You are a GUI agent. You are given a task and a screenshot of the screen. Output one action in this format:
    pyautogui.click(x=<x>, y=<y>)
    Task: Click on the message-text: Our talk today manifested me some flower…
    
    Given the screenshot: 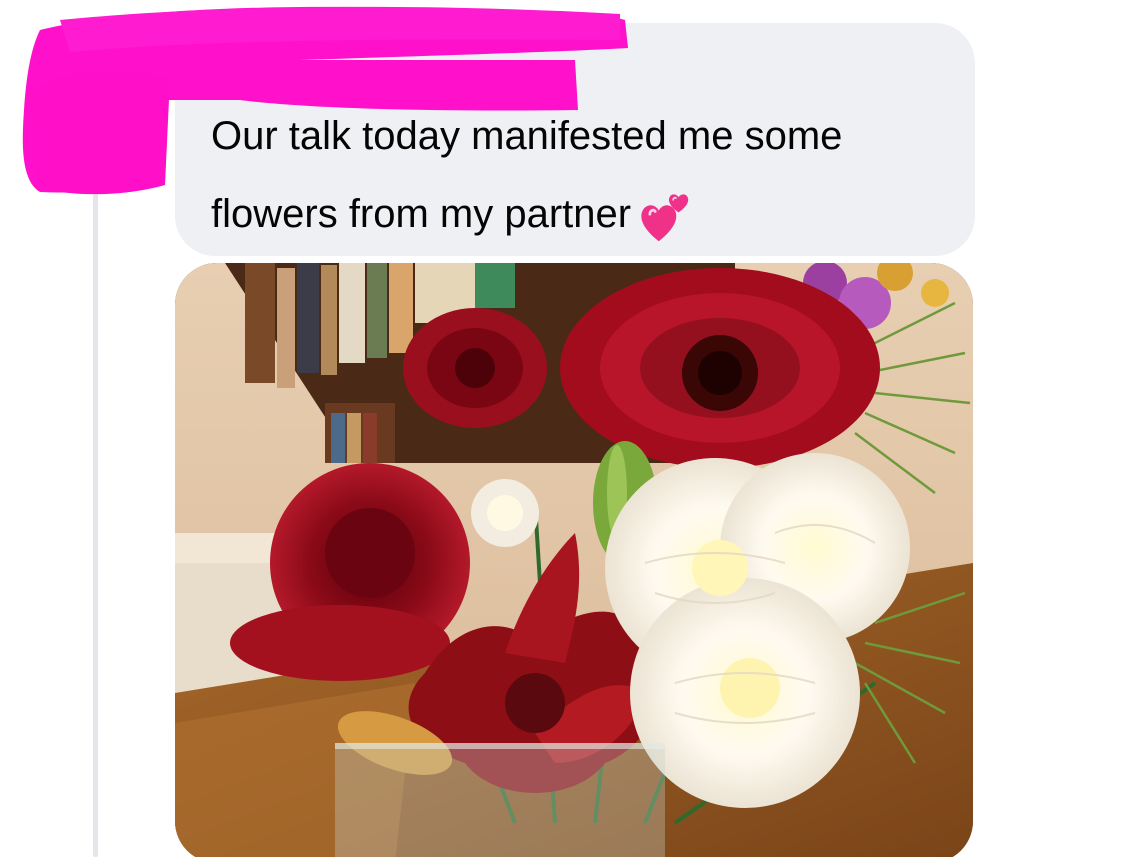 What is the action you would take?
    pyautogui.click(x=591, y=175)
    